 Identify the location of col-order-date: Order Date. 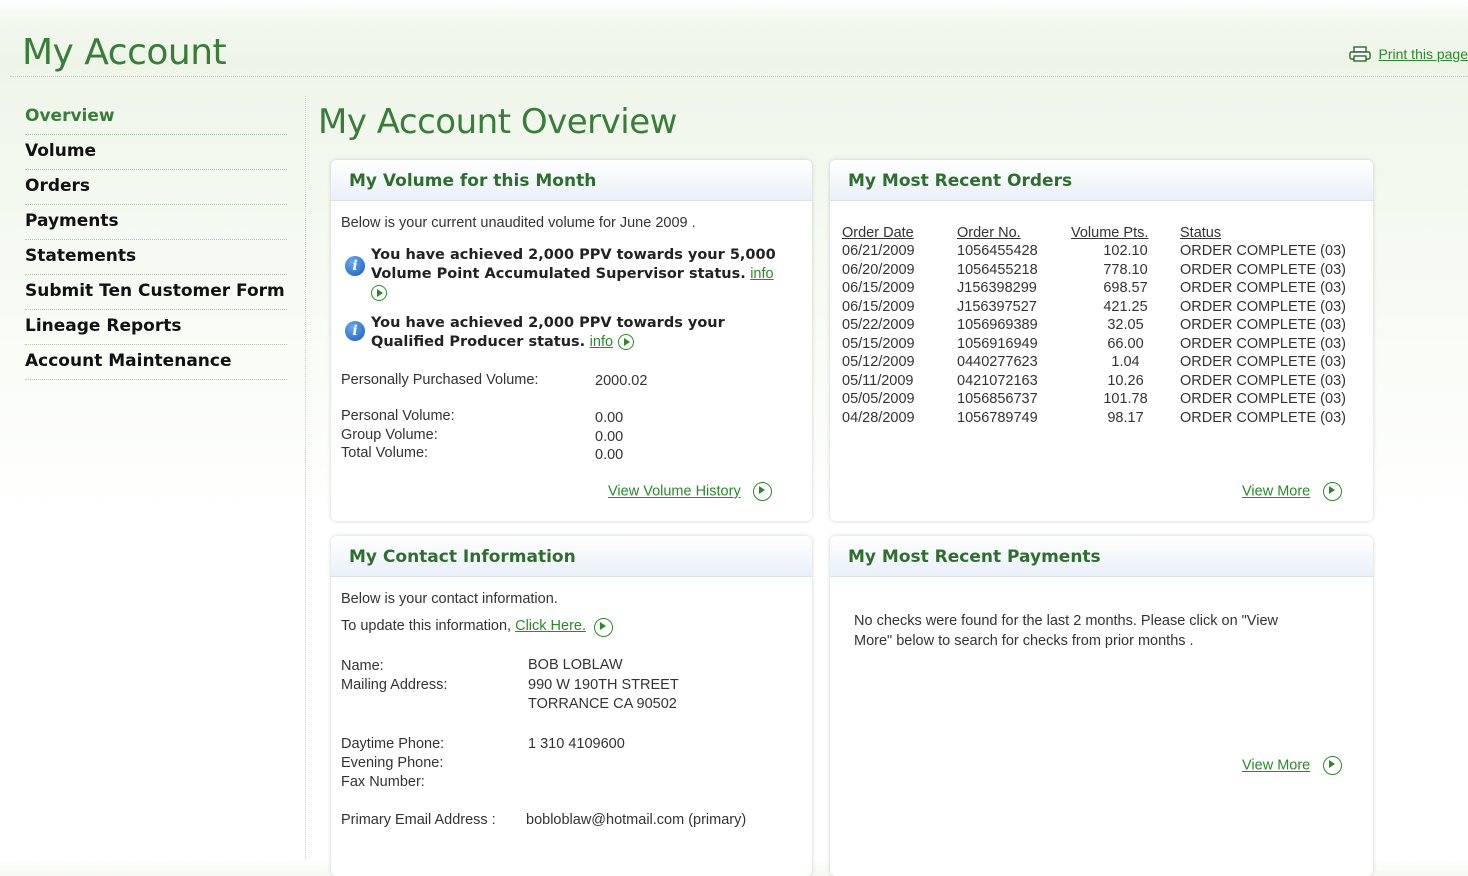
(899, 233).